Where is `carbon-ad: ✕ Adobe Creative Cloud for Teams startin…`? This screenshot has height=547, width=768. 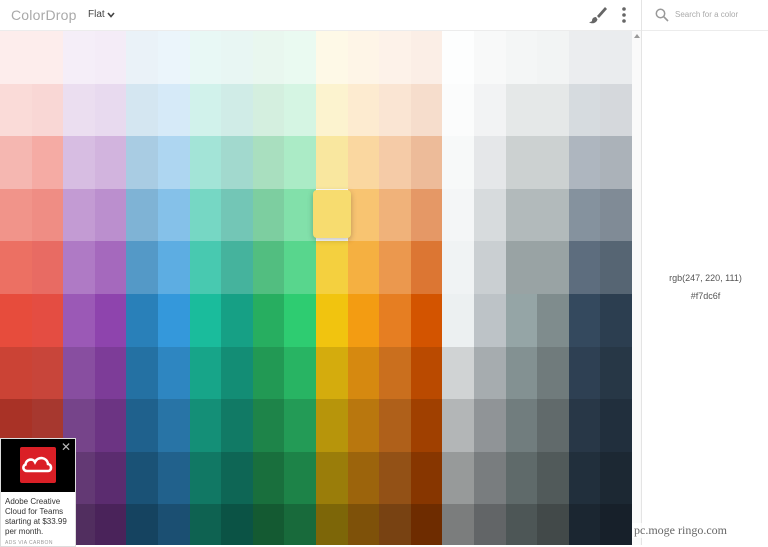 carbon-ad: ✕ Adobe Creative Cloud for Teams startin… is located at coordinates (38, 492).